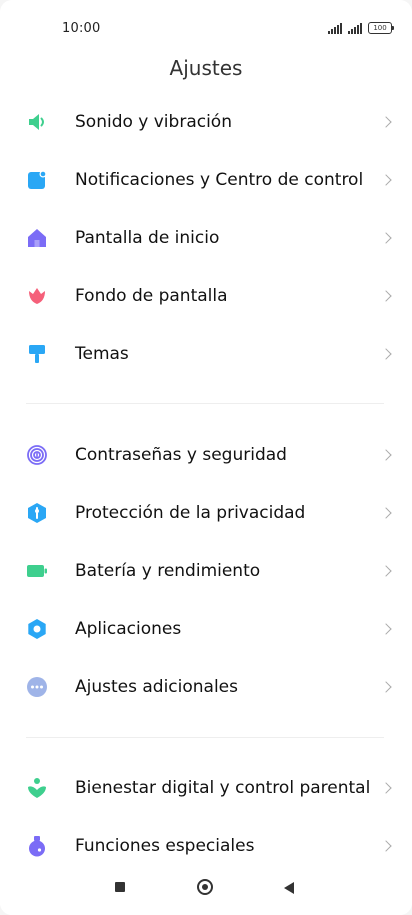 This screenshot has height=915, width=412. What do you see at coordinates (36, 122) in the screenshot?
I see `speaker-icon` at bounding box center [36, 122].